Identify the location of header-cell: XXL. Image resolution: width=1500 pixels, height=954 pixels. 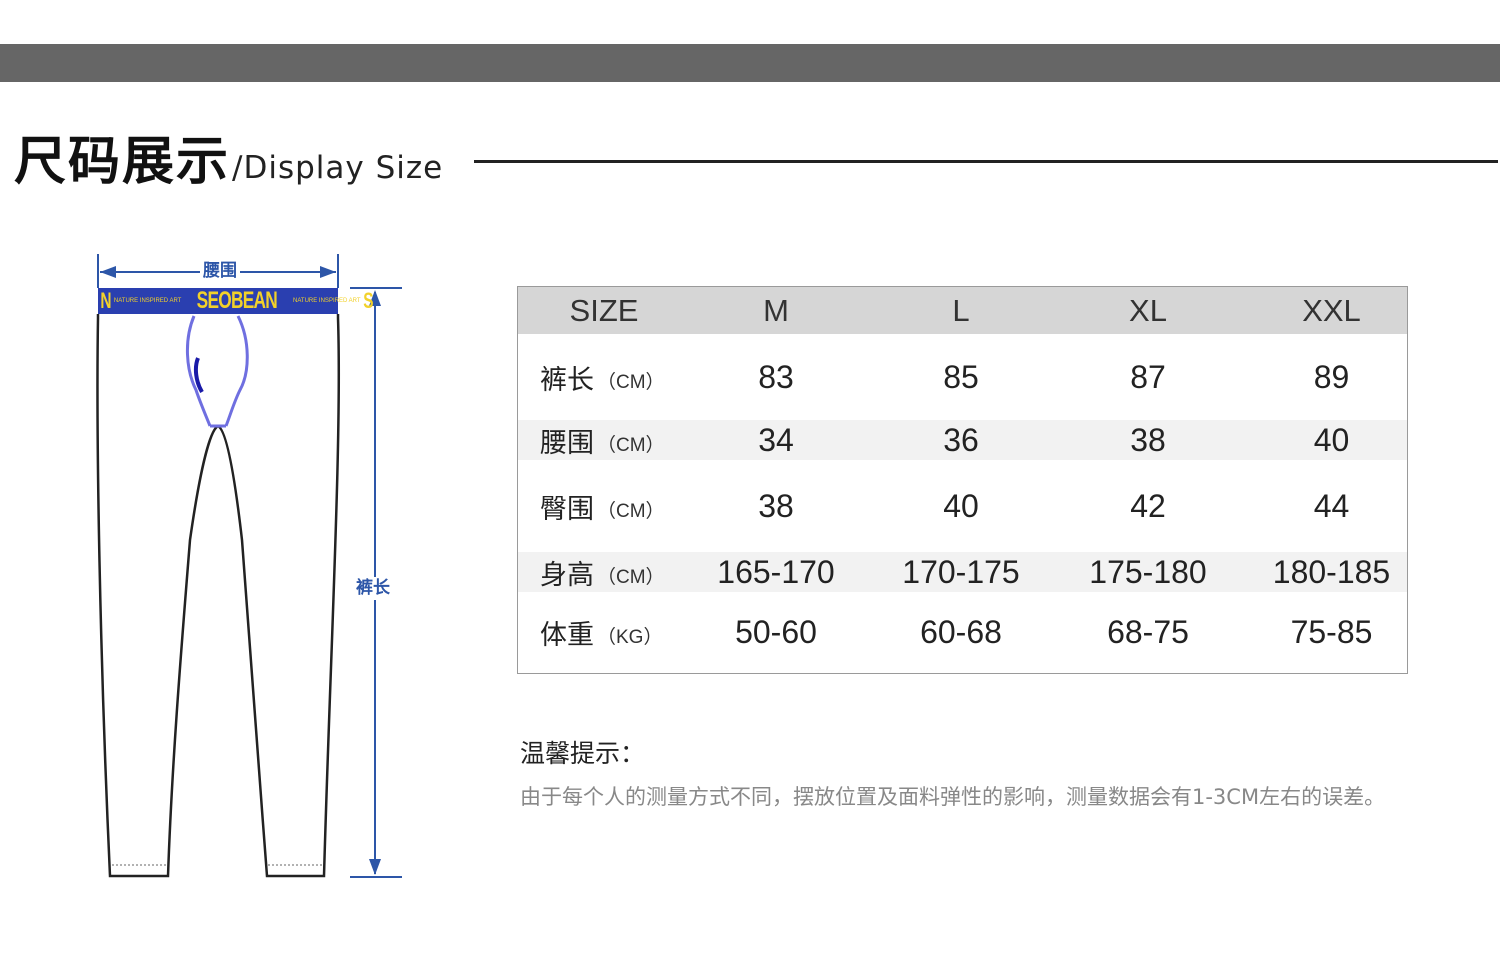
(1331, 310).